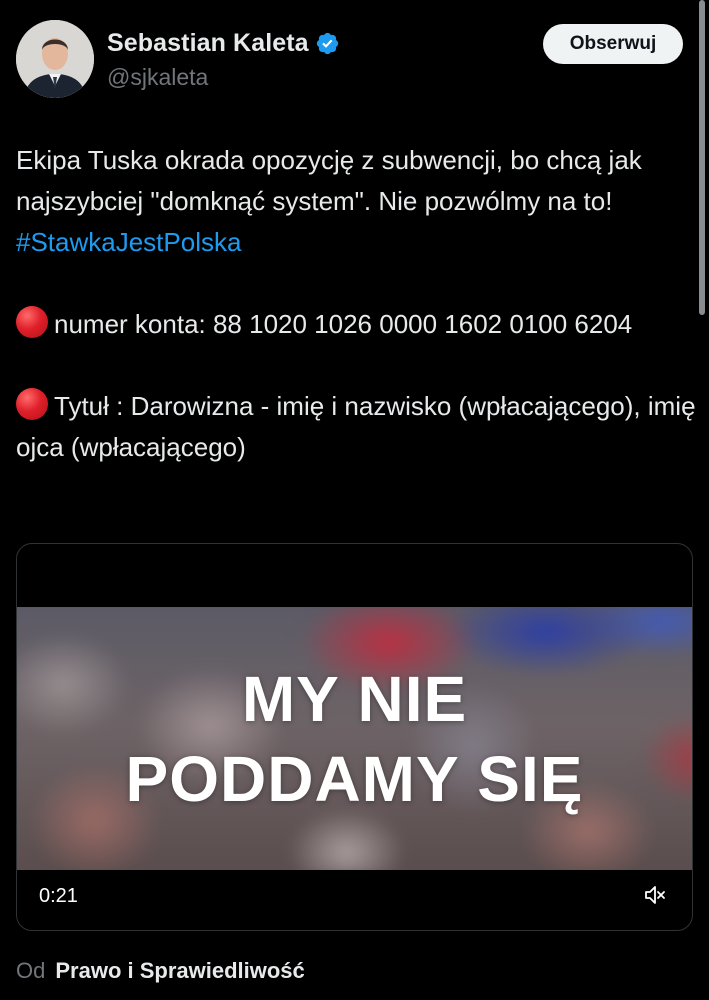 The width and height of the screenshot is (709, 1000). I want to click on video-time: 0:21, so click(58, 896).